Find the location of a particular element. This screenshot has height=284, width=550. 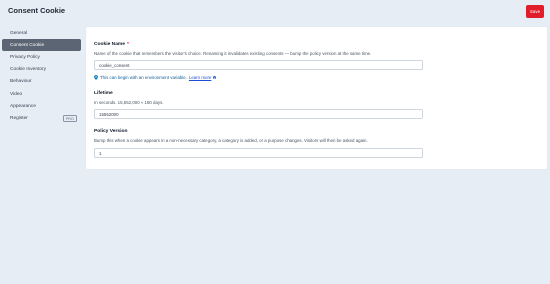

sidebar-item-appearance: Appearance is located at coordinates (41, 106).